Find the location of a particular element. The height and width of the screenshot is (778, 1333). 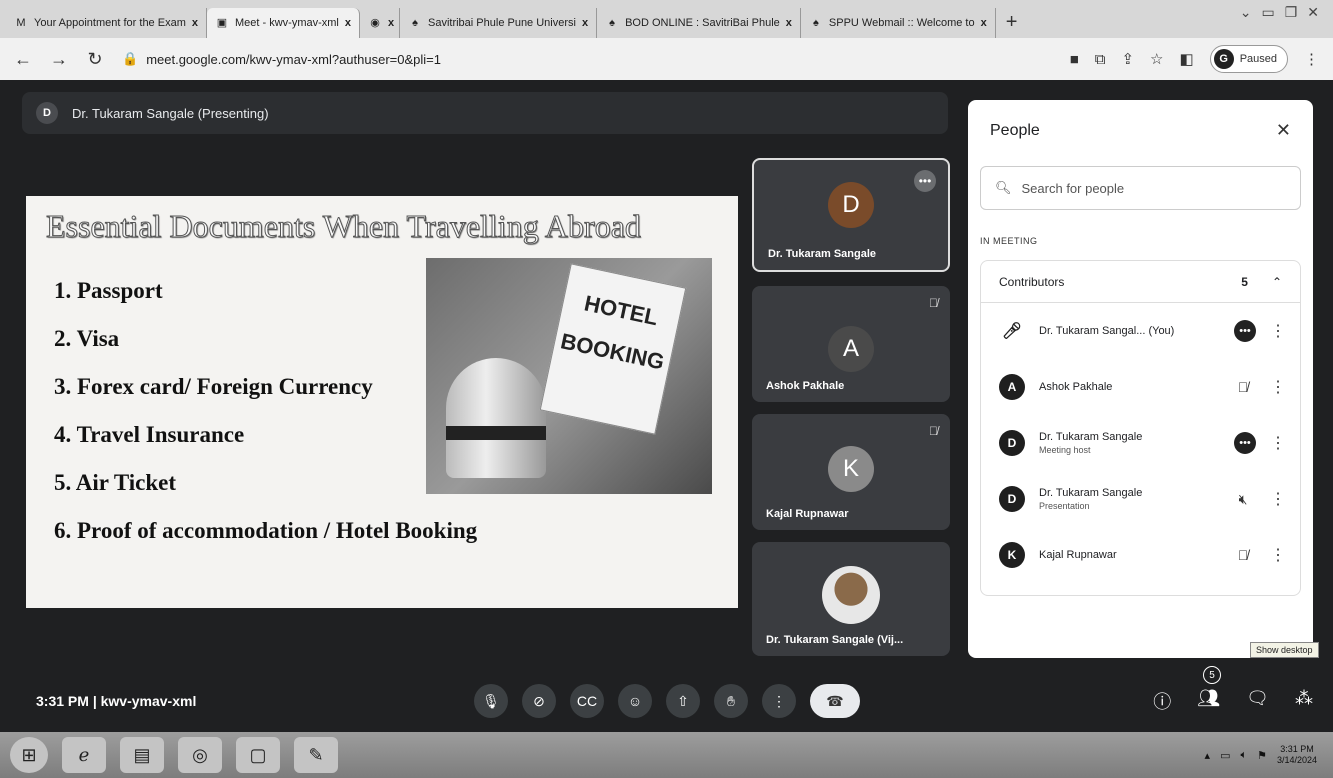

volume-off-icon: 🔇︎ is located at coordinates (1243, 499).